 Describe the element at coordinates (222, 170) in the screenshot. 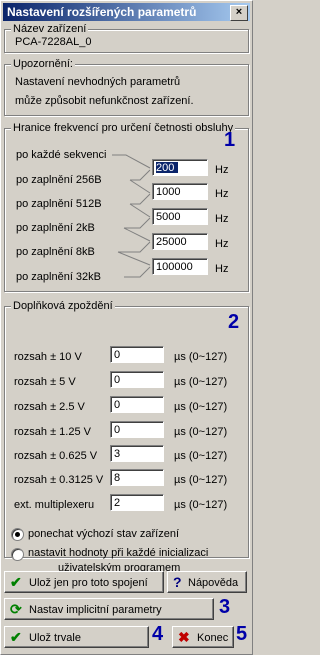

I see `freq-unit-0: Hz` at that location.